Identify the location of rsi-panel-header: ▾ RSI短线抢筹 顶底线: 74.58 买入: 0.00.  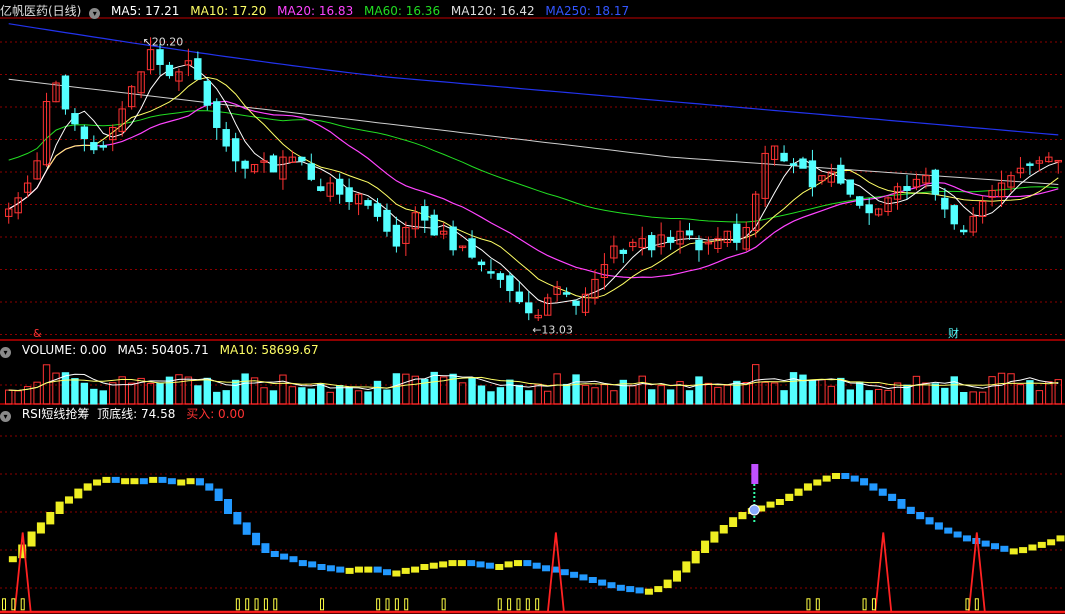
(126, 414).